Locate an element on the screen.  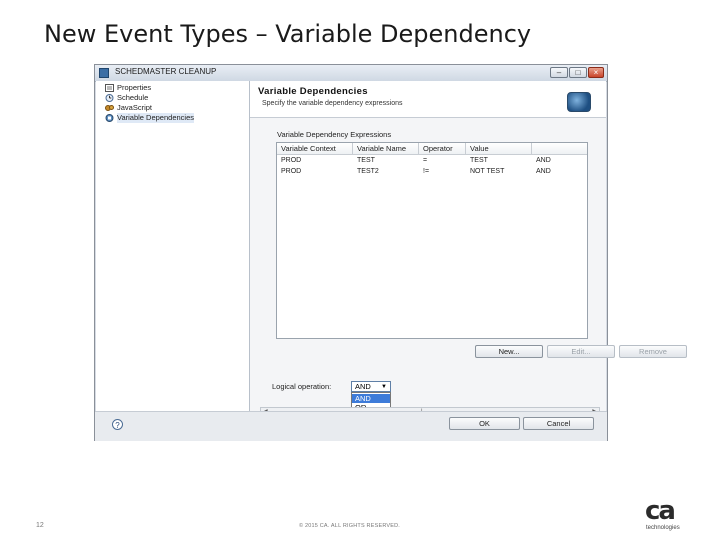
minimize-button: – is located at coordinates (559, 72).